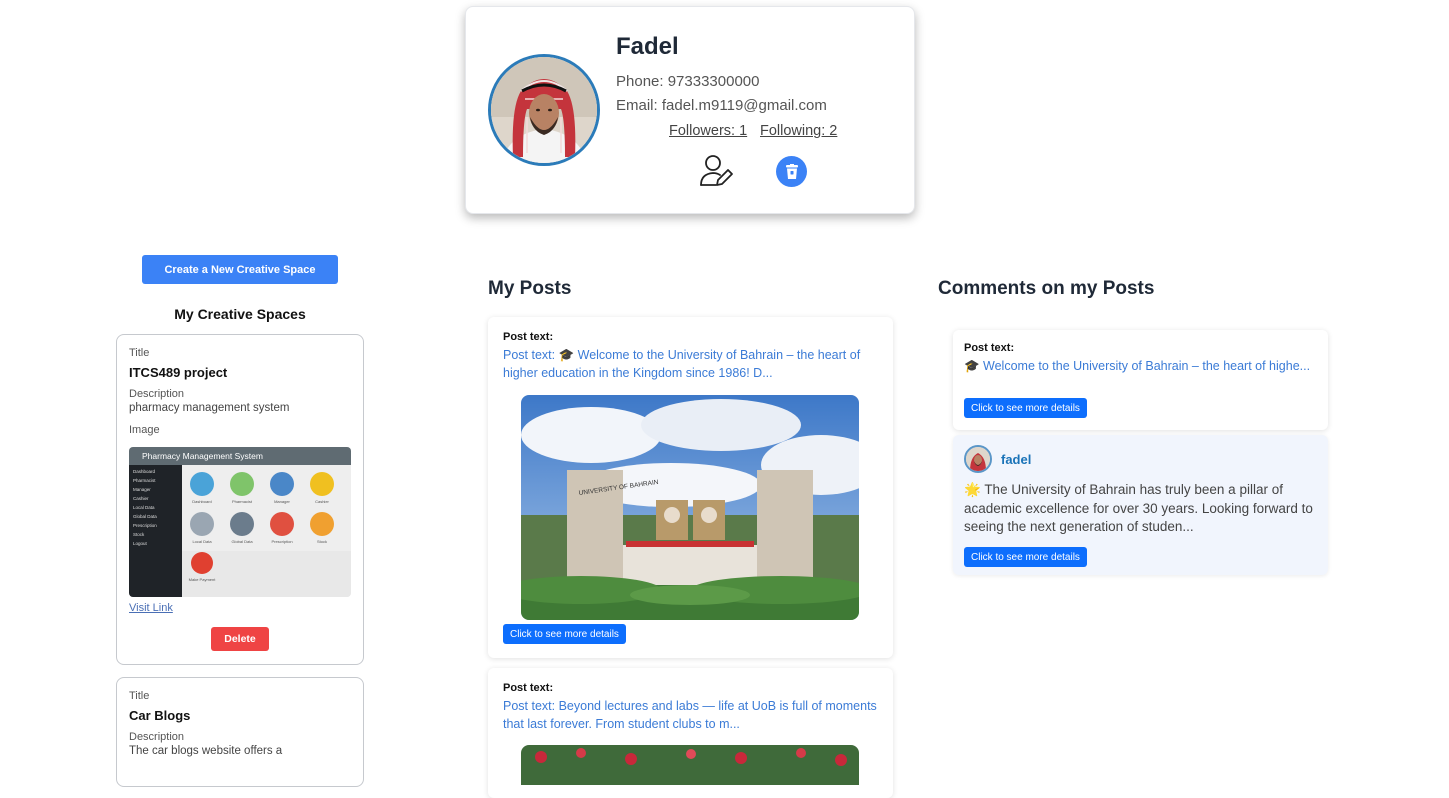 This screenshot has height=798, width=1449. What do you see at coordinates (721, 105) in the screenshot?
I see `profile-email: Email: fadel.m9119@gmail.com` at bounding box center [721, 105].